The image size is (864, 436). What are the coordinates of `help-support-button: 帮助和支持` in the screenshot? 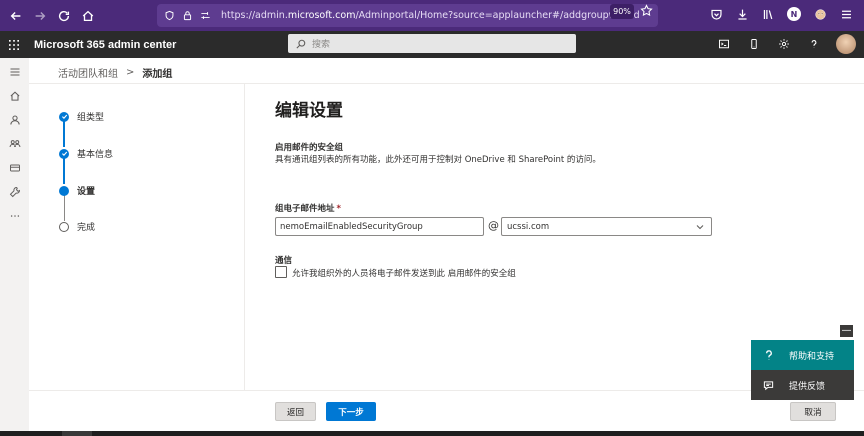 It's located at (802, 355).